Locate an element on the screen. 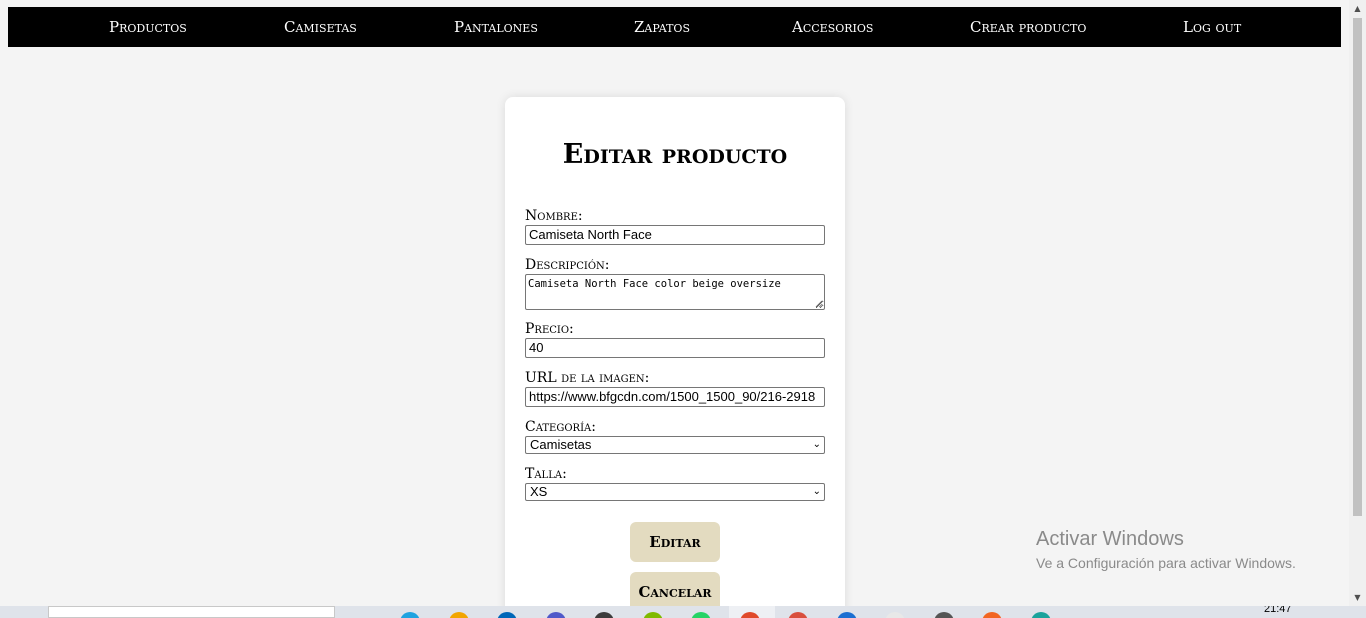 This screenshot has height=618, width=1366. resize-handle-icon is located at coordinates (819, 304).